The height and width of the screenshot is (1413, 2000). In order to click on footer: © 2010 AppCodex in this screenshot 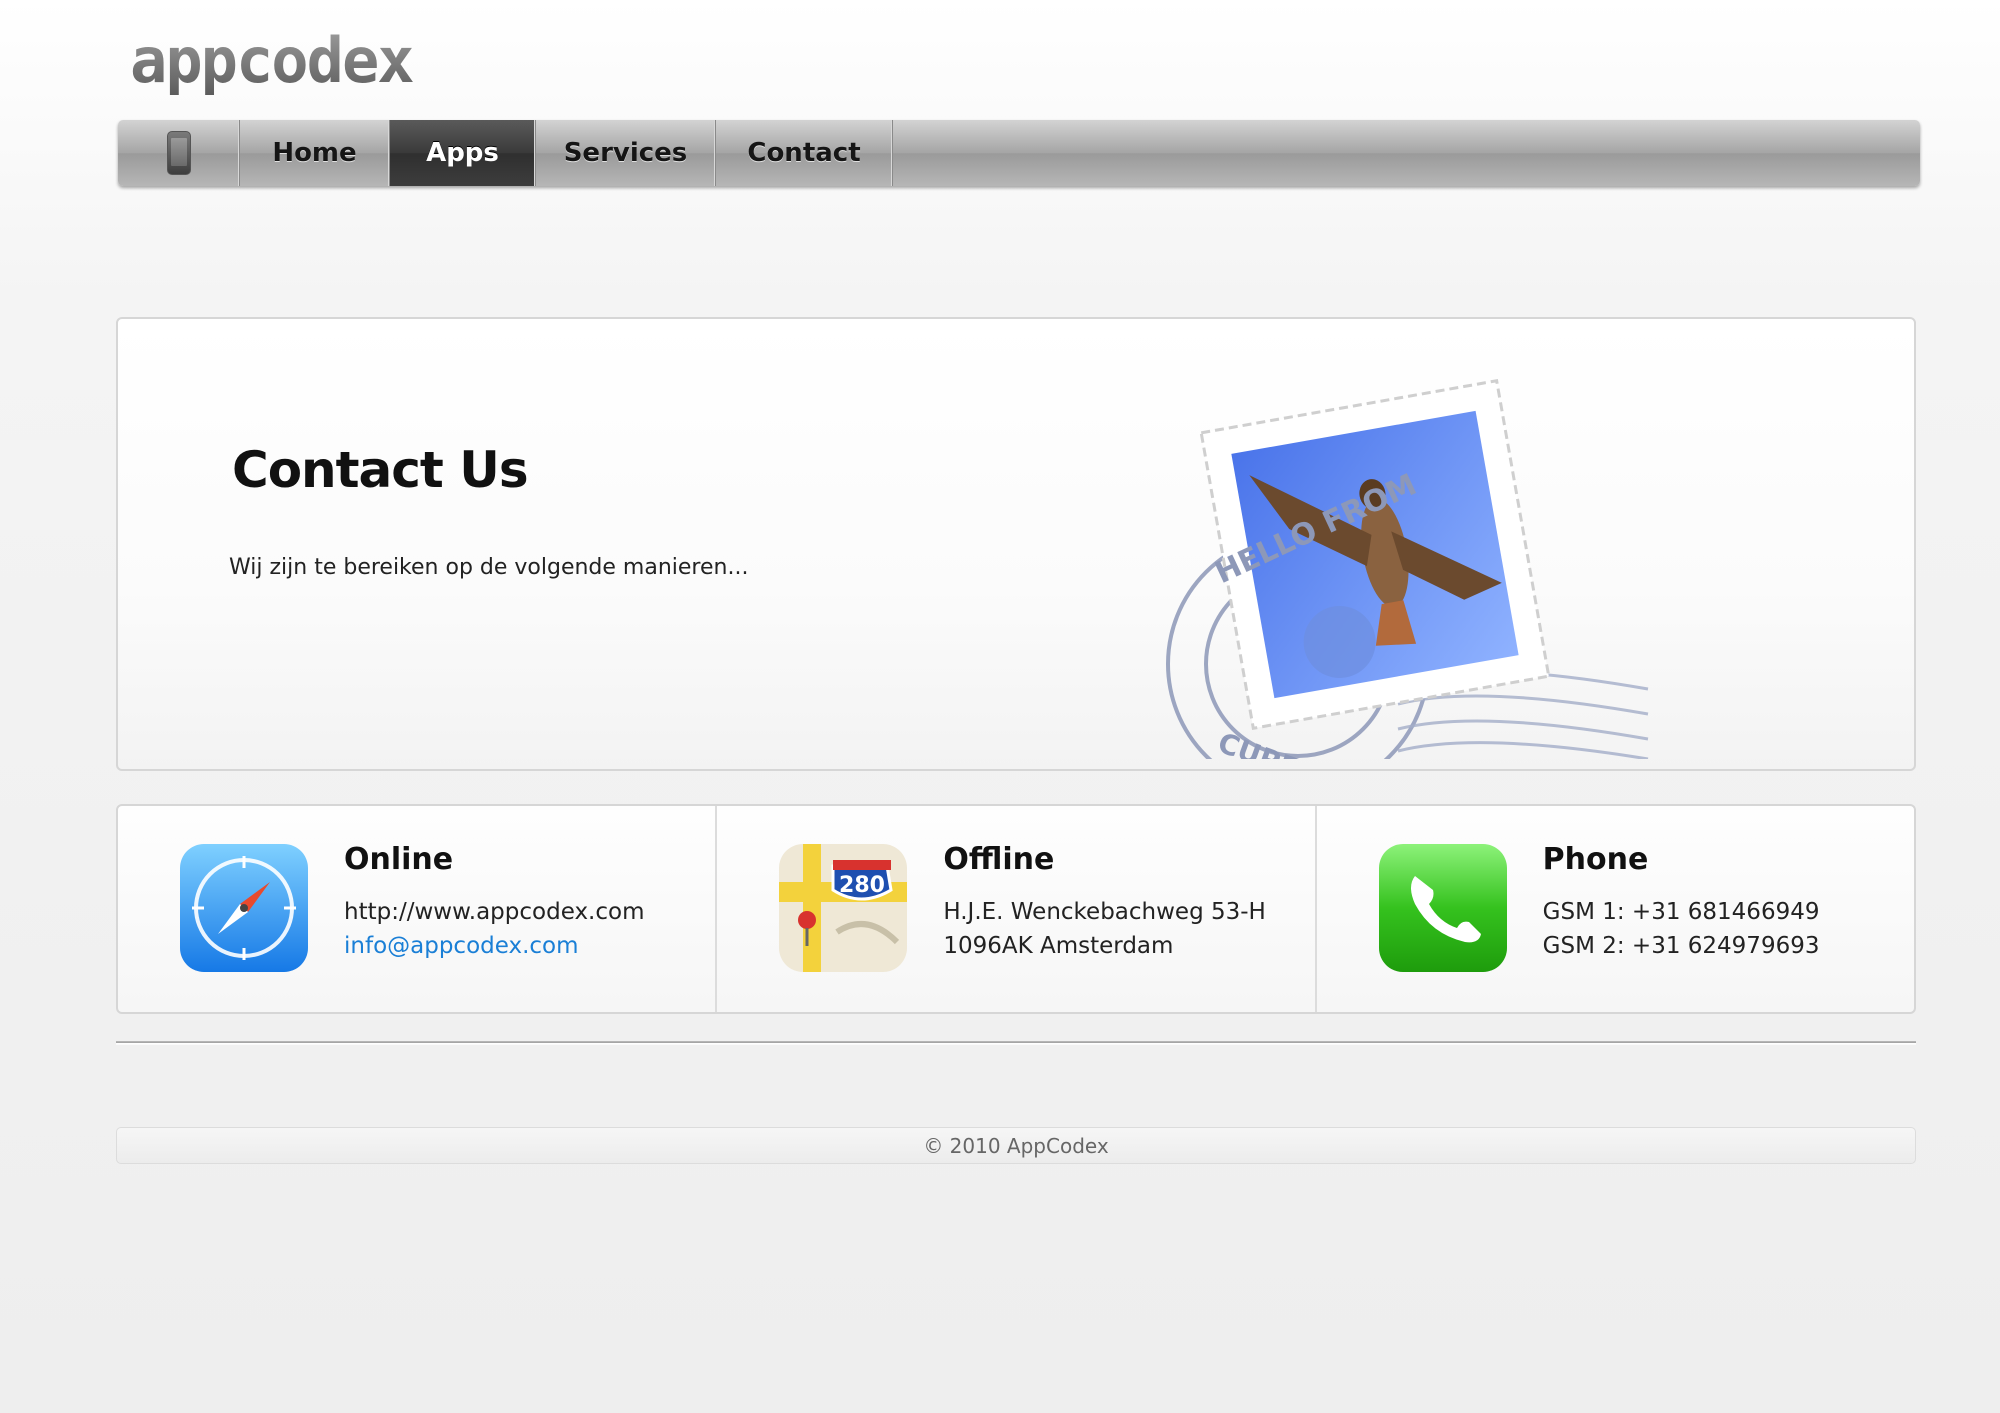, I will do `click(1016, 1145)`.